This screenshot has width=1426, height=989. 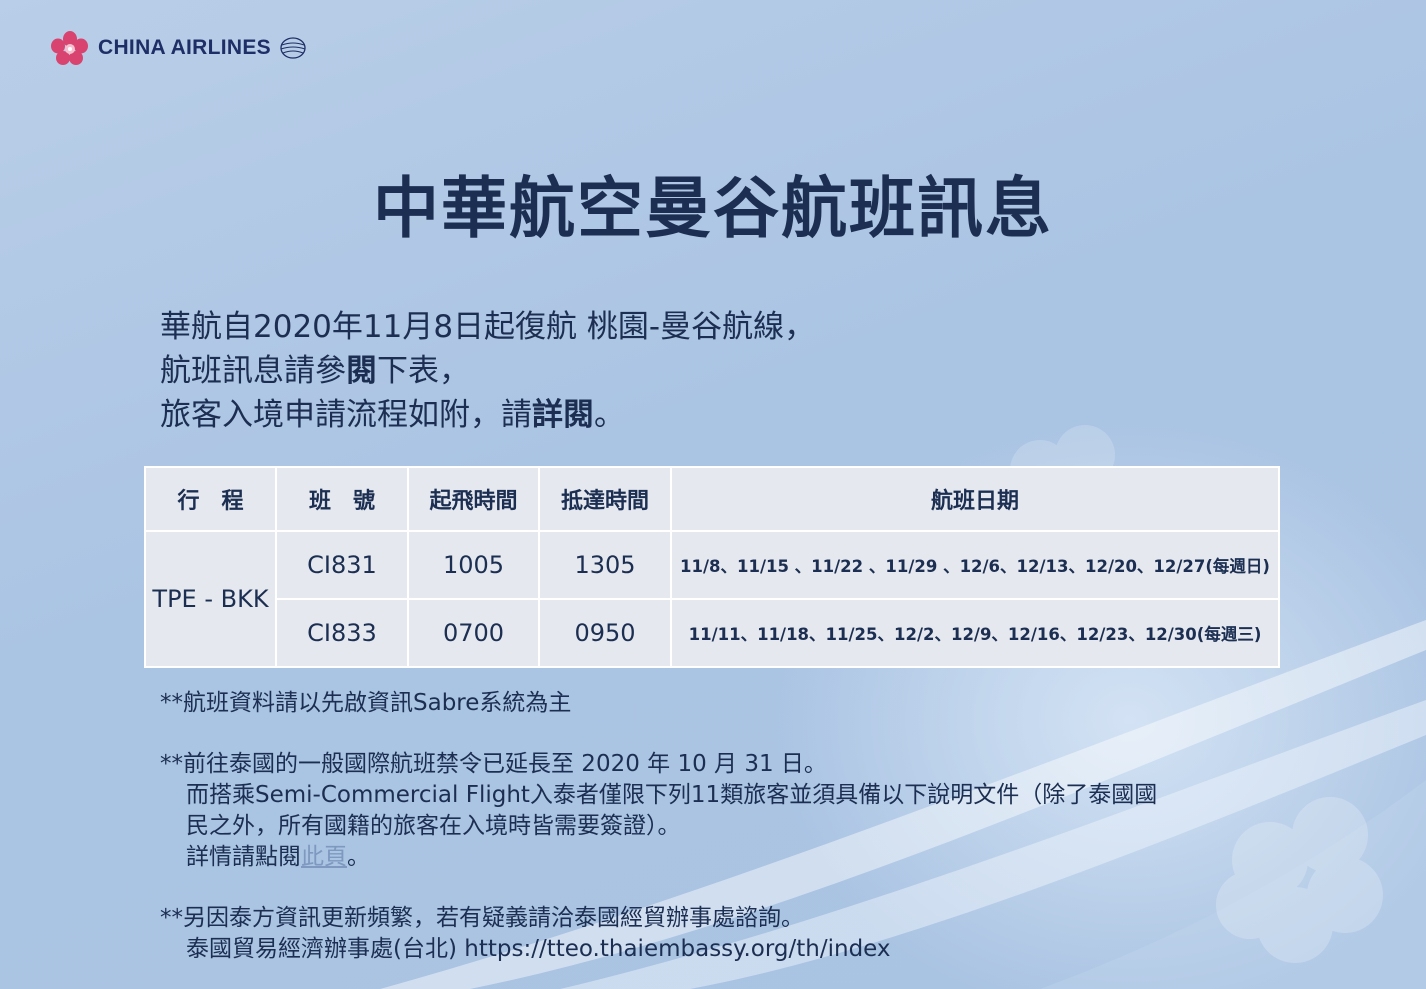 I want to click on logo-text: CHINA AIRLINES, so click(x=184, y=47).